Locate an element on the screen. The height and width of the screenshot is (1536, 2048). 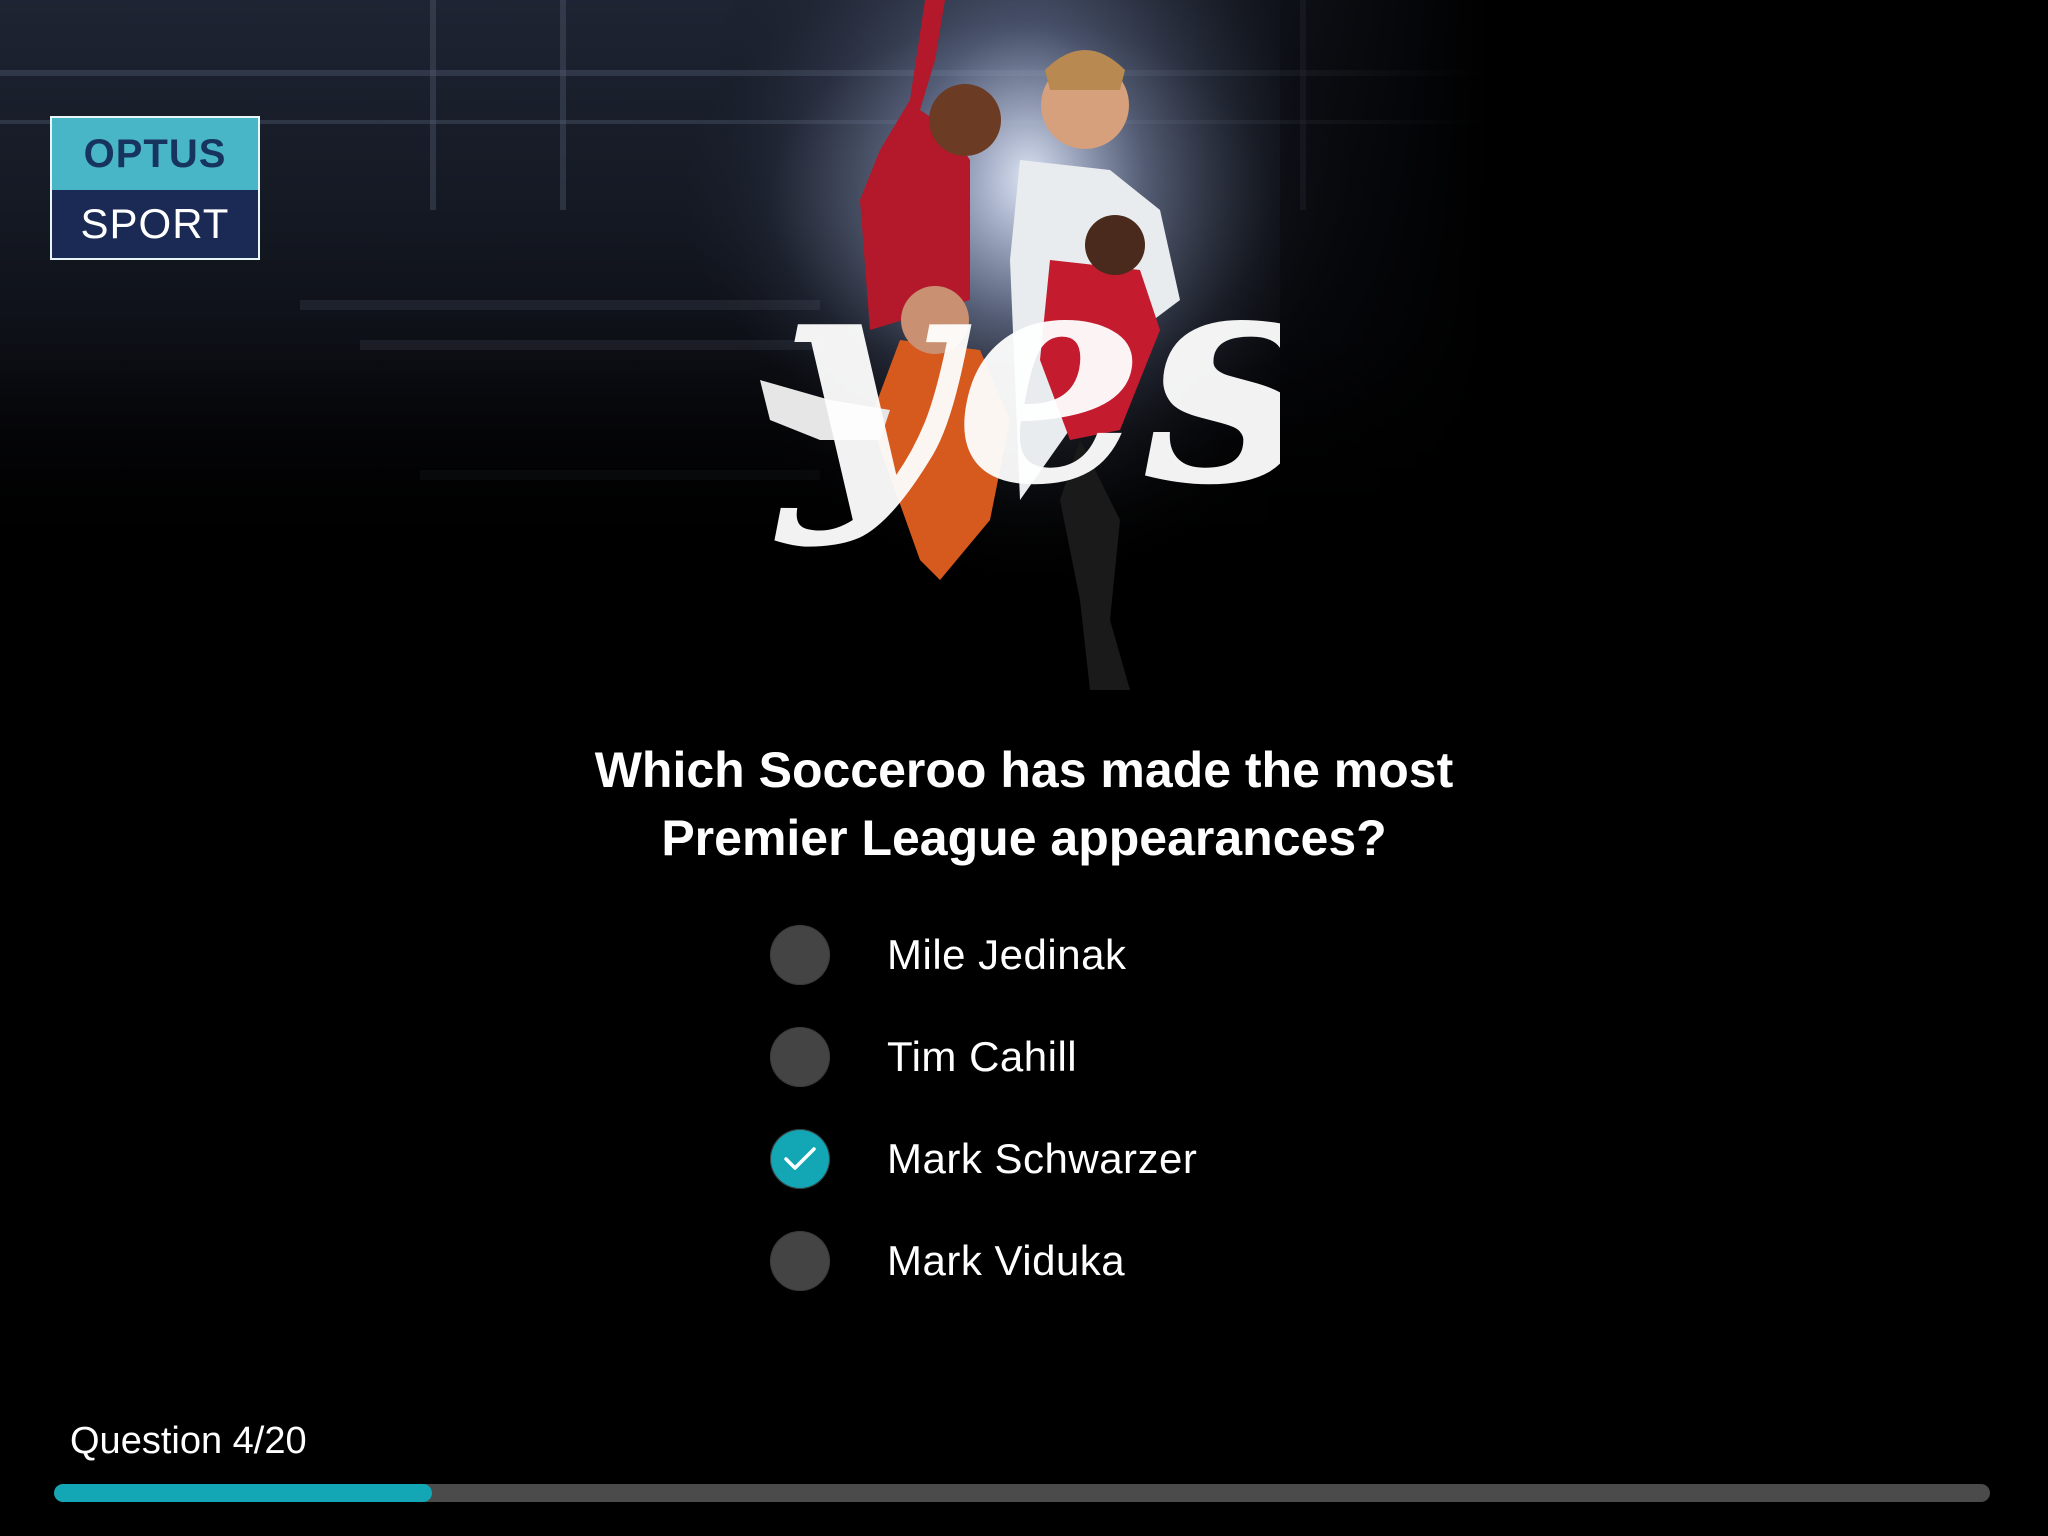
answer-option-mark-viduka: Mark Viduka is located at coordinates (983, 1261).